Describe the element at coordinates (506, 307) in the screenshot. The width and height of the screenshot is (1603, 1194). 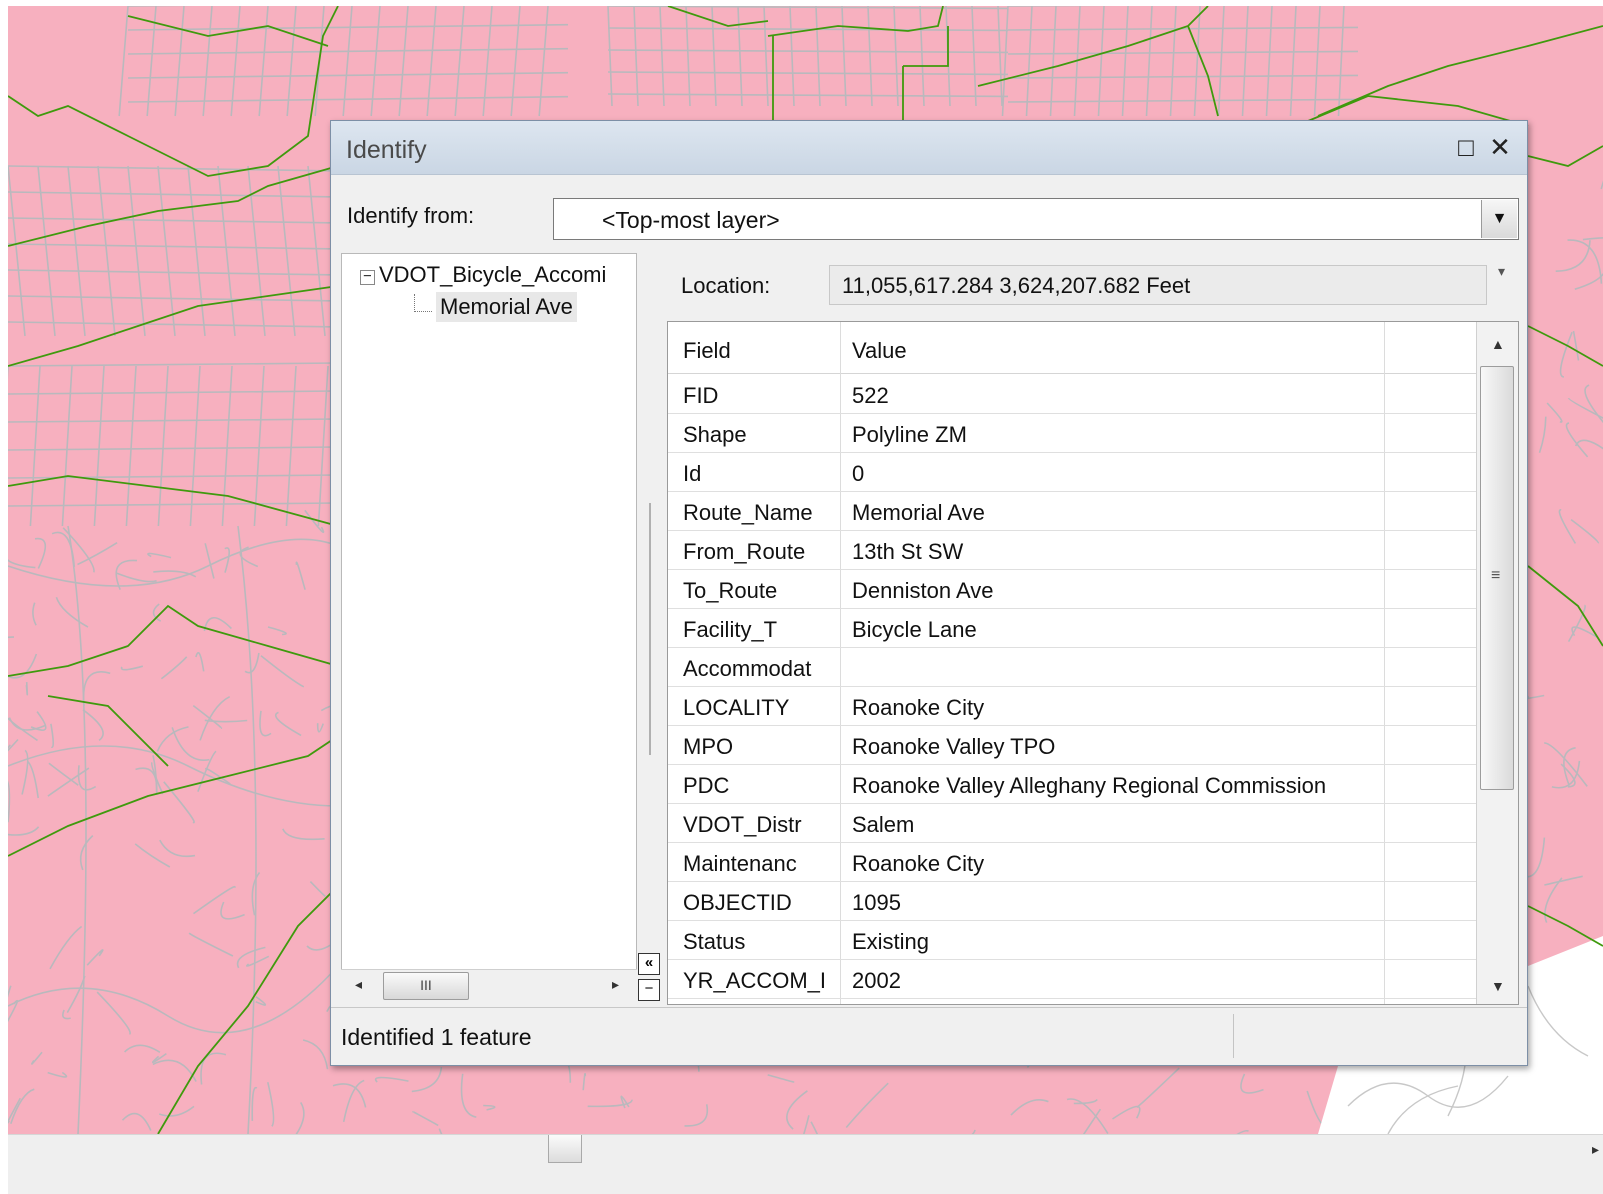
I see `tree-child-item: Memorial Ave` at that location.